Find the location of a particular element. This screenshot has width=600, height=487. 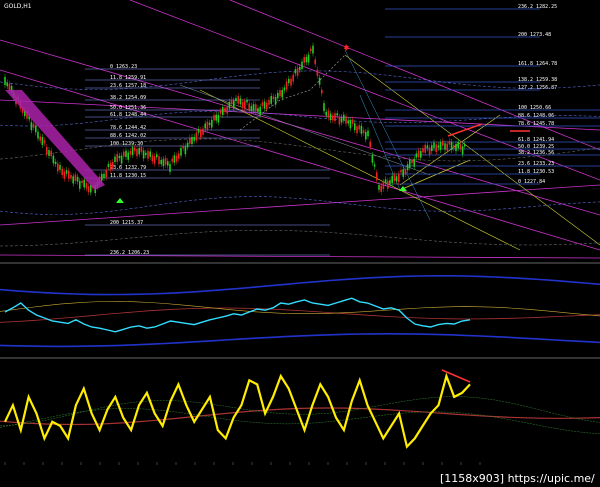

fib-level-label: 200 1215.37 is located at coordinates (126, 223).